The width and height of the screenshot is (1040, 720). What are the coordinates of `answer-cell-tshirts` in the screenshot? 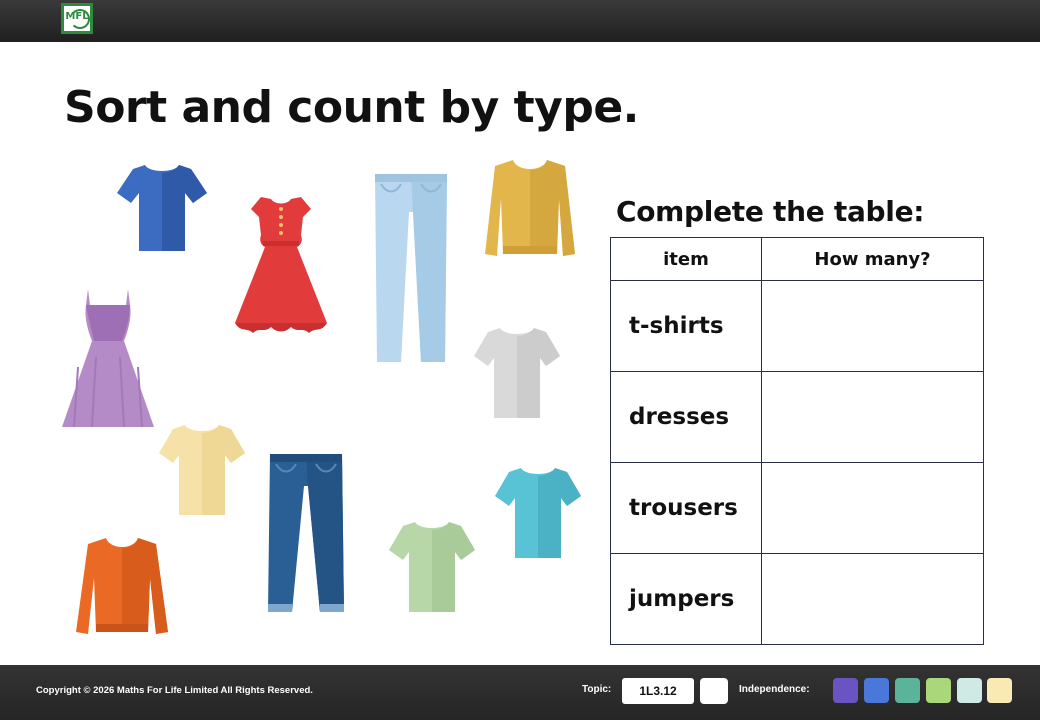 It's located at (872, 326).